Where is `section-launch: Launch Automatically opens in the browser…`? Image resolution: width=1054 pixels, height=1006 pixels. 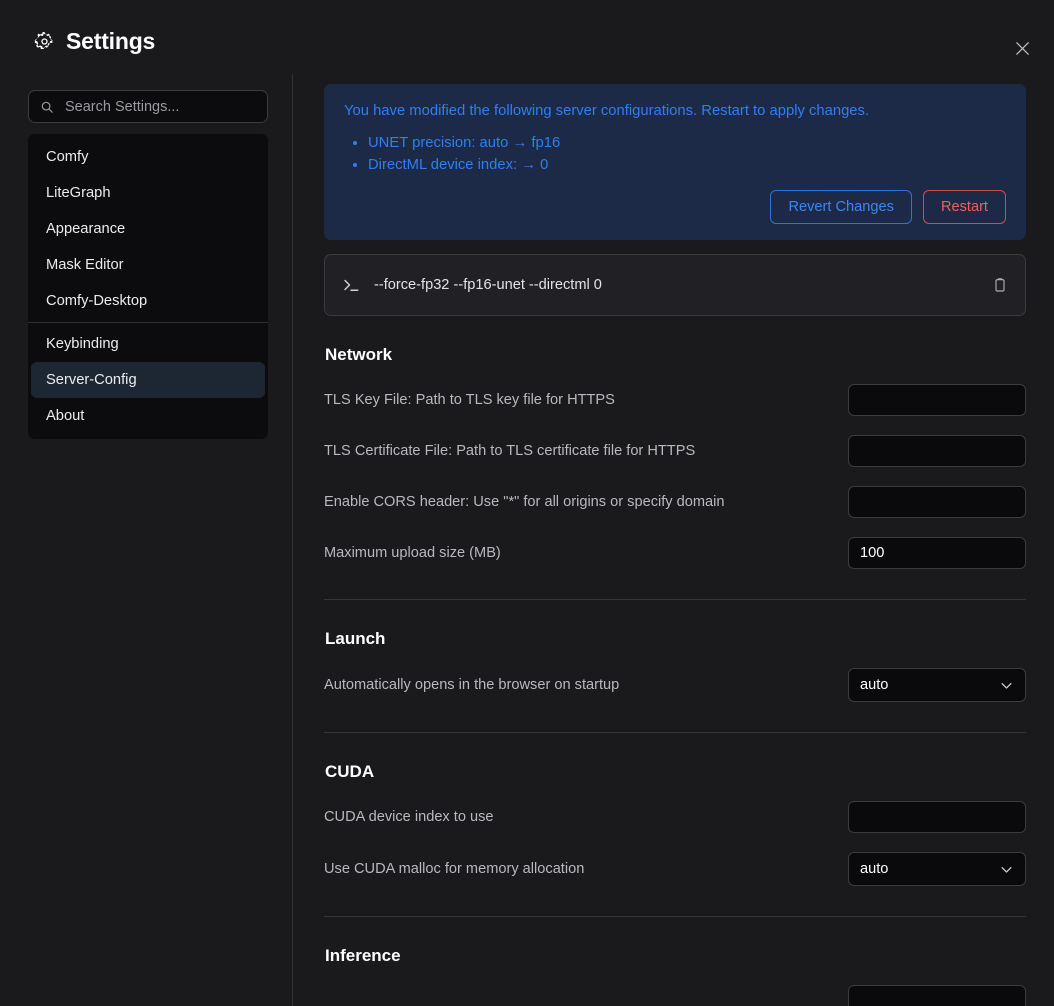
section-launch: Launch Automatically opens in the browser… is located at coordinates (675, 666).